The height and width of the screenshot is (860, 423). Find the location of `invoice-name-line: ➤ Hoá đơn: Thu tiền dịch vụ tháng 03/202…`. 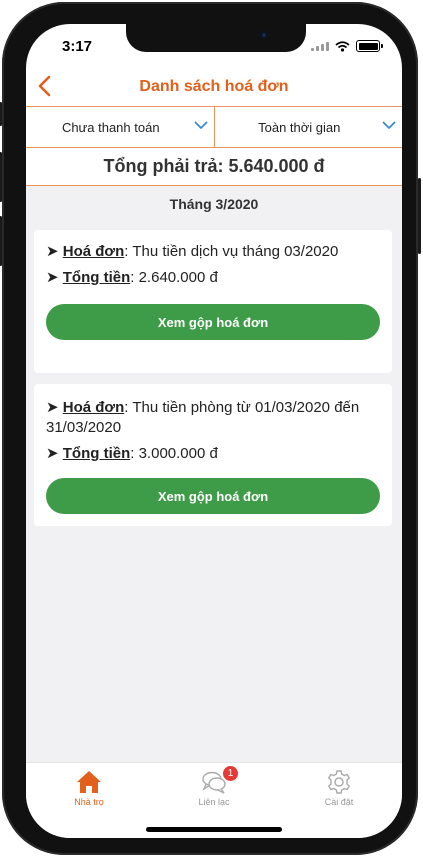

invoice-name-line: ➤ Hoá đơn: Thu tiền dịch vụ tháng 03/202… is located at coordinates (213, 252).